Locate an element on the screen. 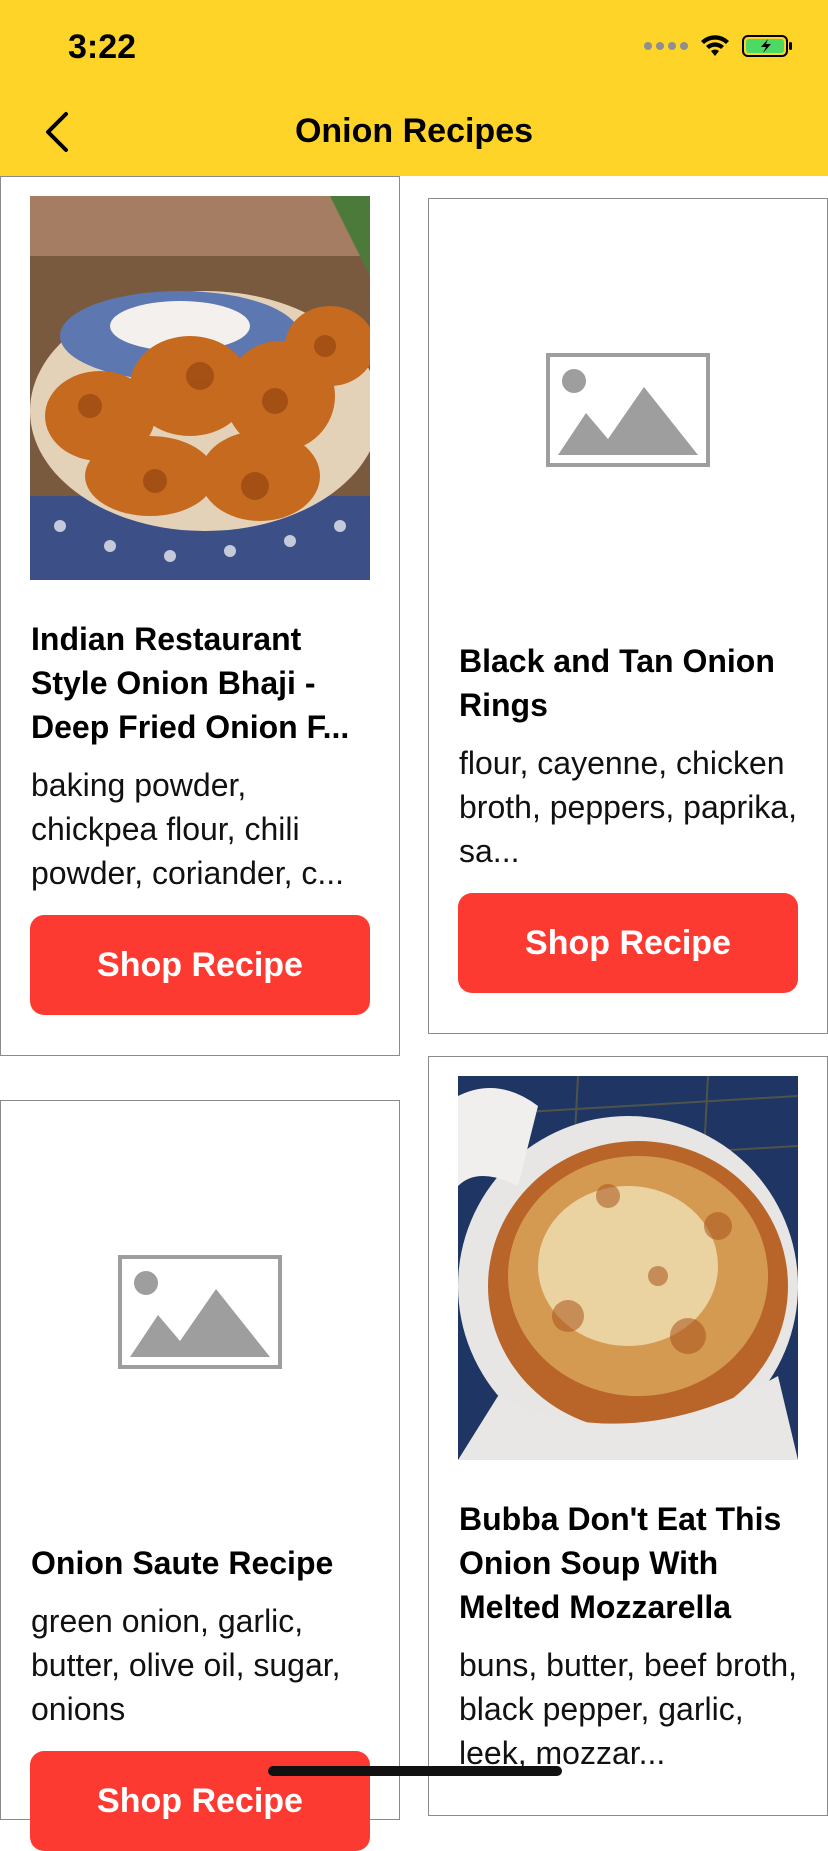 This screenshot has height=1851, width=828. page-title: Onion Recipes is located at coordinates (414, 131).